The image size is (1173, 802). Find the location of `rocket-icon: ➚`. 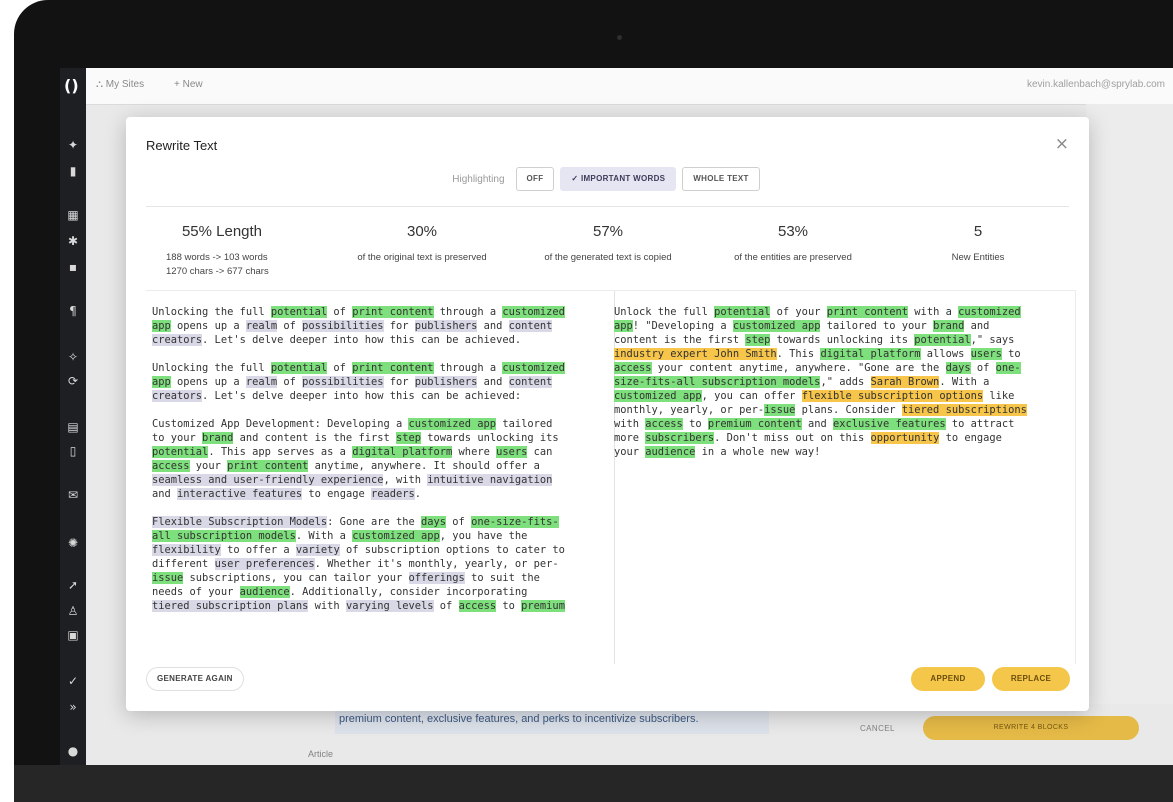

rocket-icon: ➚ is located at coordinates (73, 585).